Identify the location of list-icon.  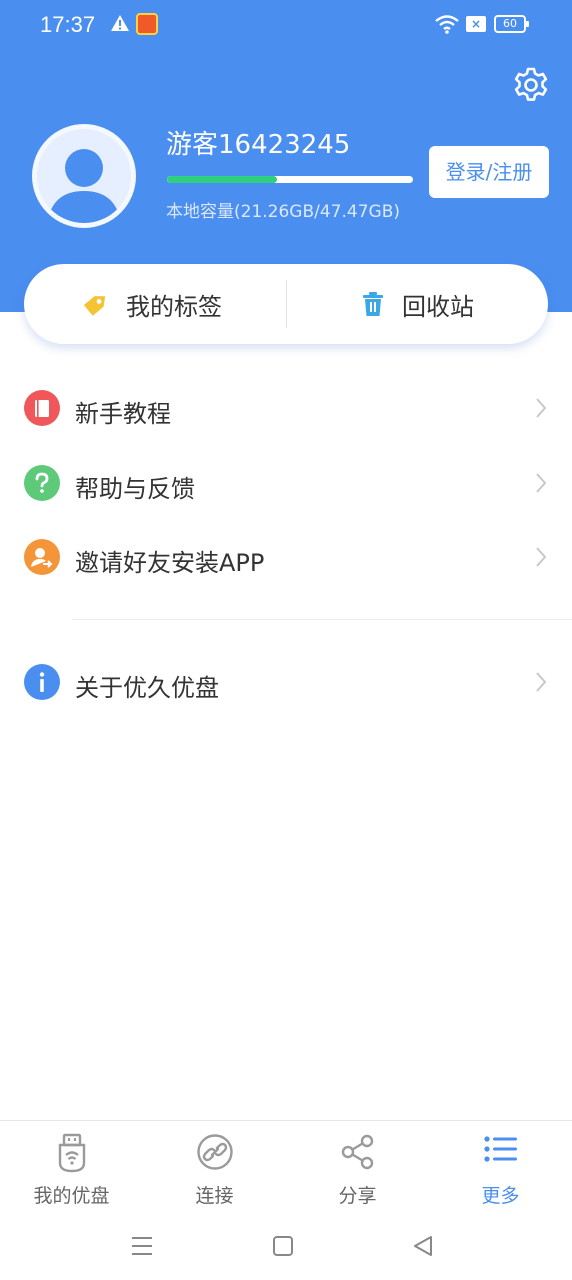
(501, 1151).